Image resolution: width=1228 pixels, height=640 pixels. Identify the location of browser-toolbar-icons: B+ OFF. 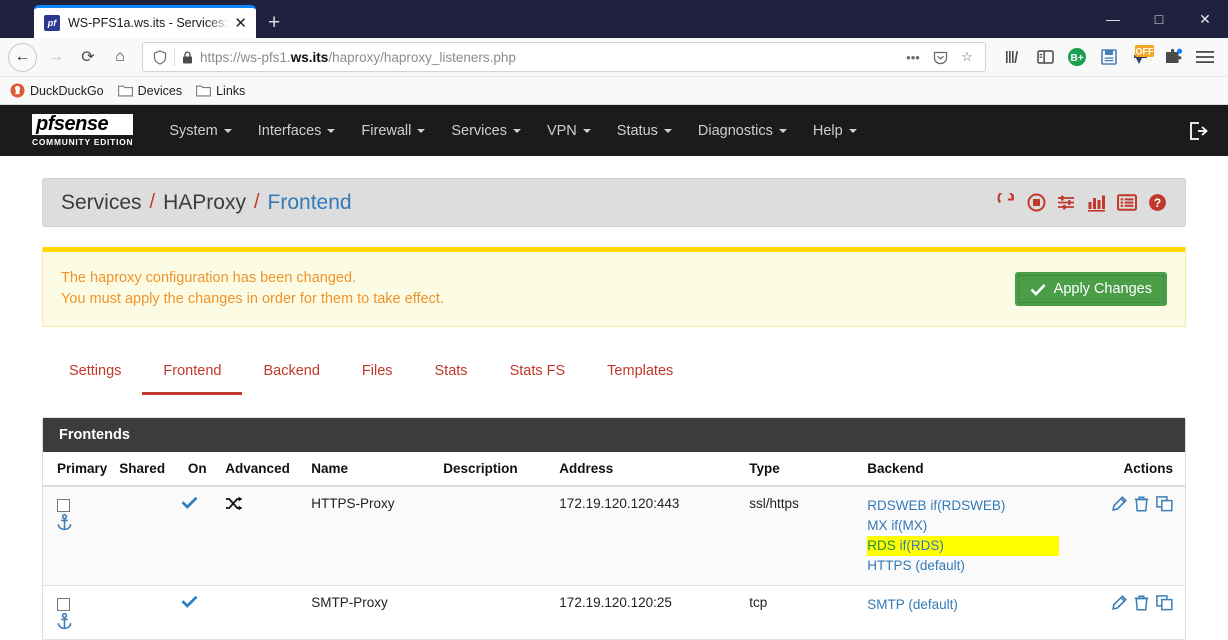
(1107, 57).